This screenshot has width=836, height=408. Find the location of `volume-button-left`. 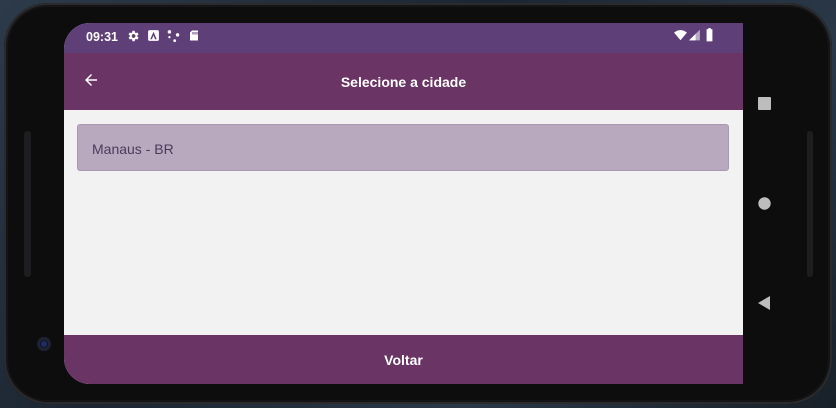

volume-button-left is located at coordinates (27, 204).